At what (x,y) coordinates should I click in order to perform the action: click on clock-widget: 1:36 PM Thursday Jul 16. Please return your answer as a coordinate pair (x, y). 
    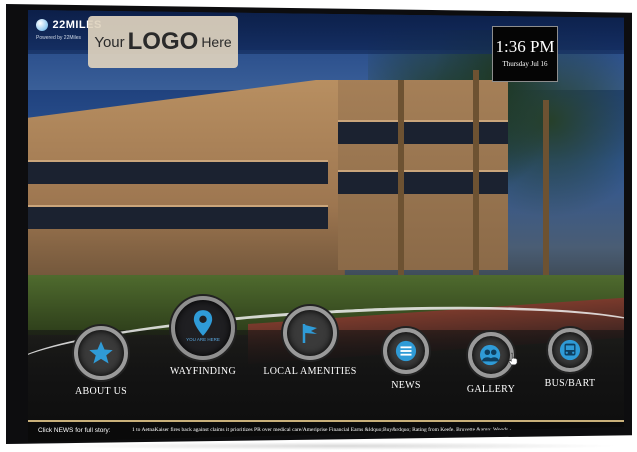
    Looking at the image, I should click on (525, 54).